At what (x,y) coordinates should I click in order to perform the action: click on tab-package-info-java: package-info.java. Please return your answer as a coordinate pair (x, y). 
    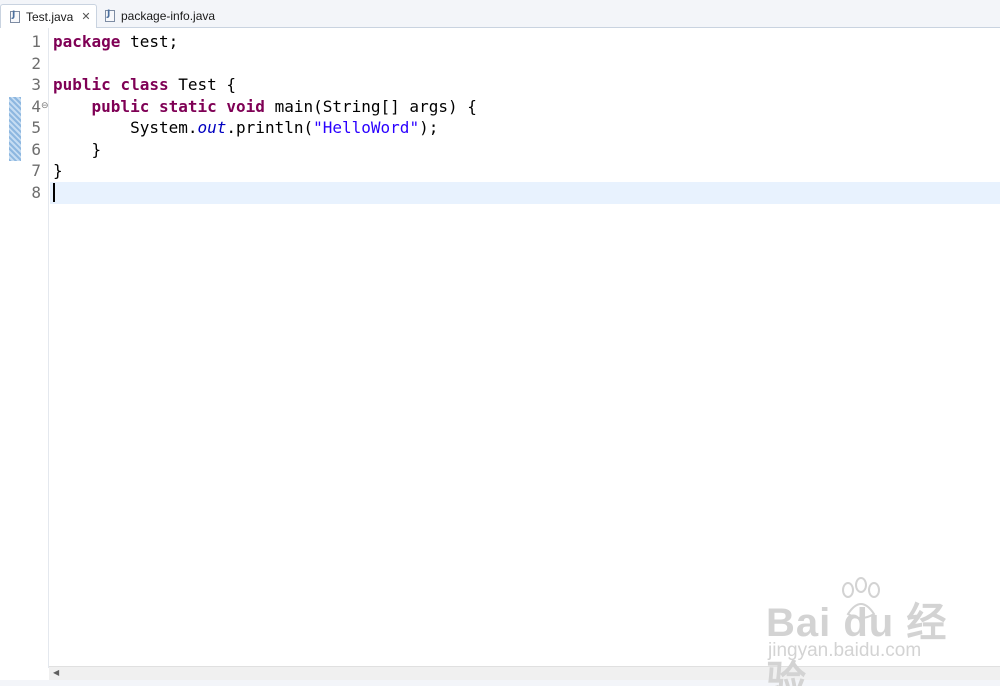
    Looking at the image, I should click on (162, 16).